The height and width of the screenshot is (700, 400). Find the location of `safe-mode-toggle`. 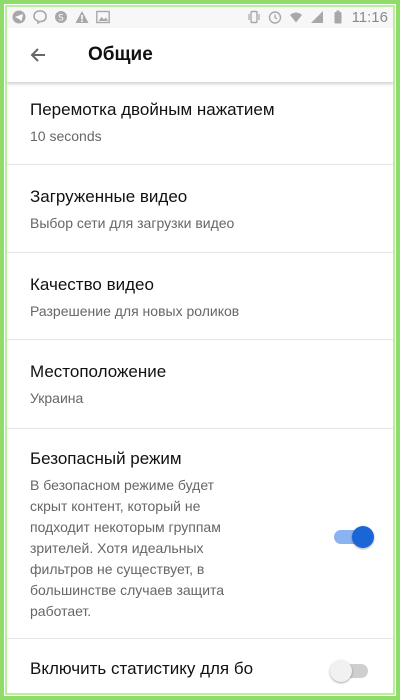

safe-mode-toggle is located at coordinates (354, 537).